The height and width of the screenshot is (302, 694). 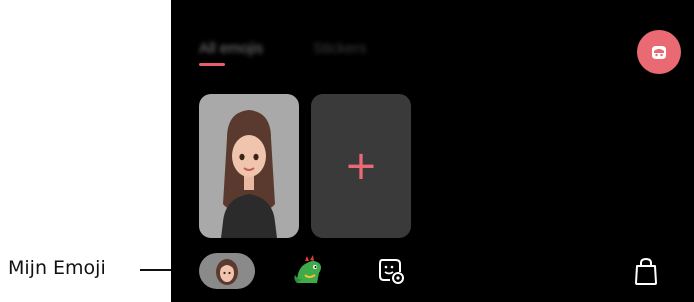 I want to click on create-emoji-button, so click(x=659, y=52).